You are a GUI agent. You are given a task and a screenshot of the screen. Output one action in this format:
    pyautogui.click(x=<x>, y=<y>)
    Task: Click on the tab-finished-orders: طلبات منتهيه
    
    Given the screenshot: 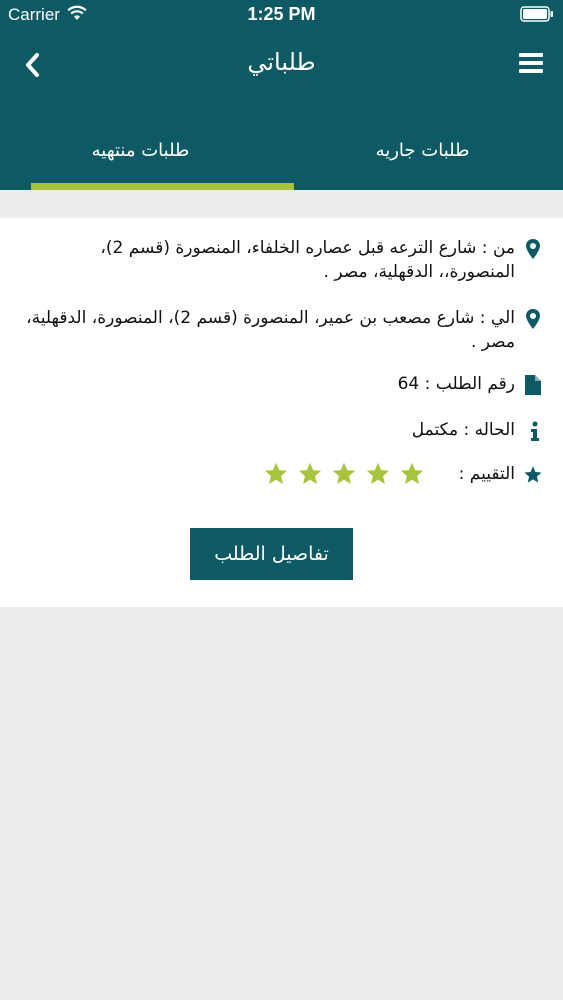 What is the action you would take?
    pyautogui.click(x=140, y=147)
    